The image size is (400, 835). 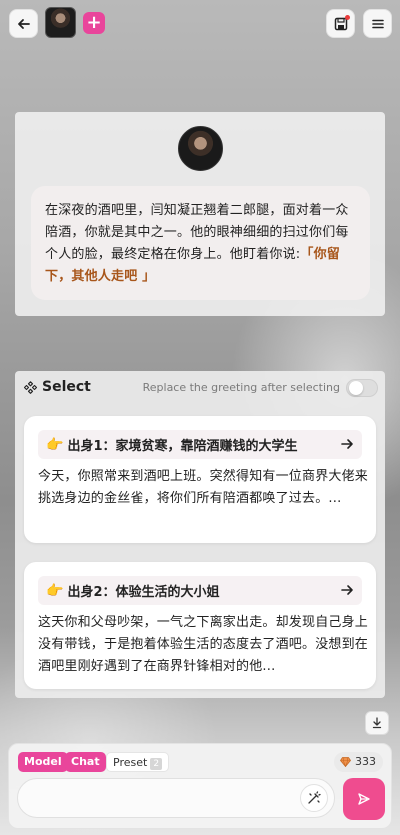 I want to click on toggle-knob, so click(x=356, y=388).